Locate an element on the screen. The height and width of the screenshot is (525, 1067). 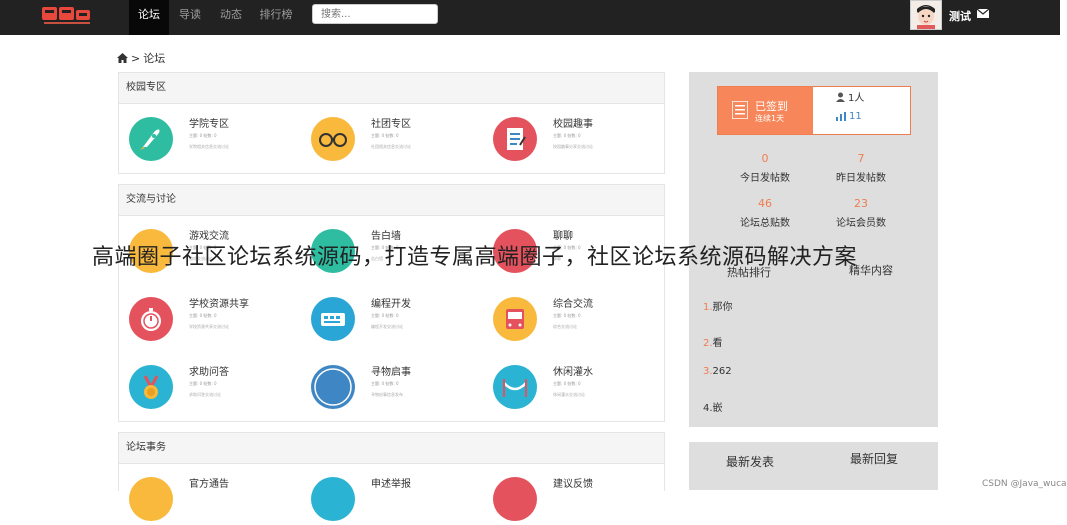
forum-name: 编程开发 is located at coordinates (391, 302).